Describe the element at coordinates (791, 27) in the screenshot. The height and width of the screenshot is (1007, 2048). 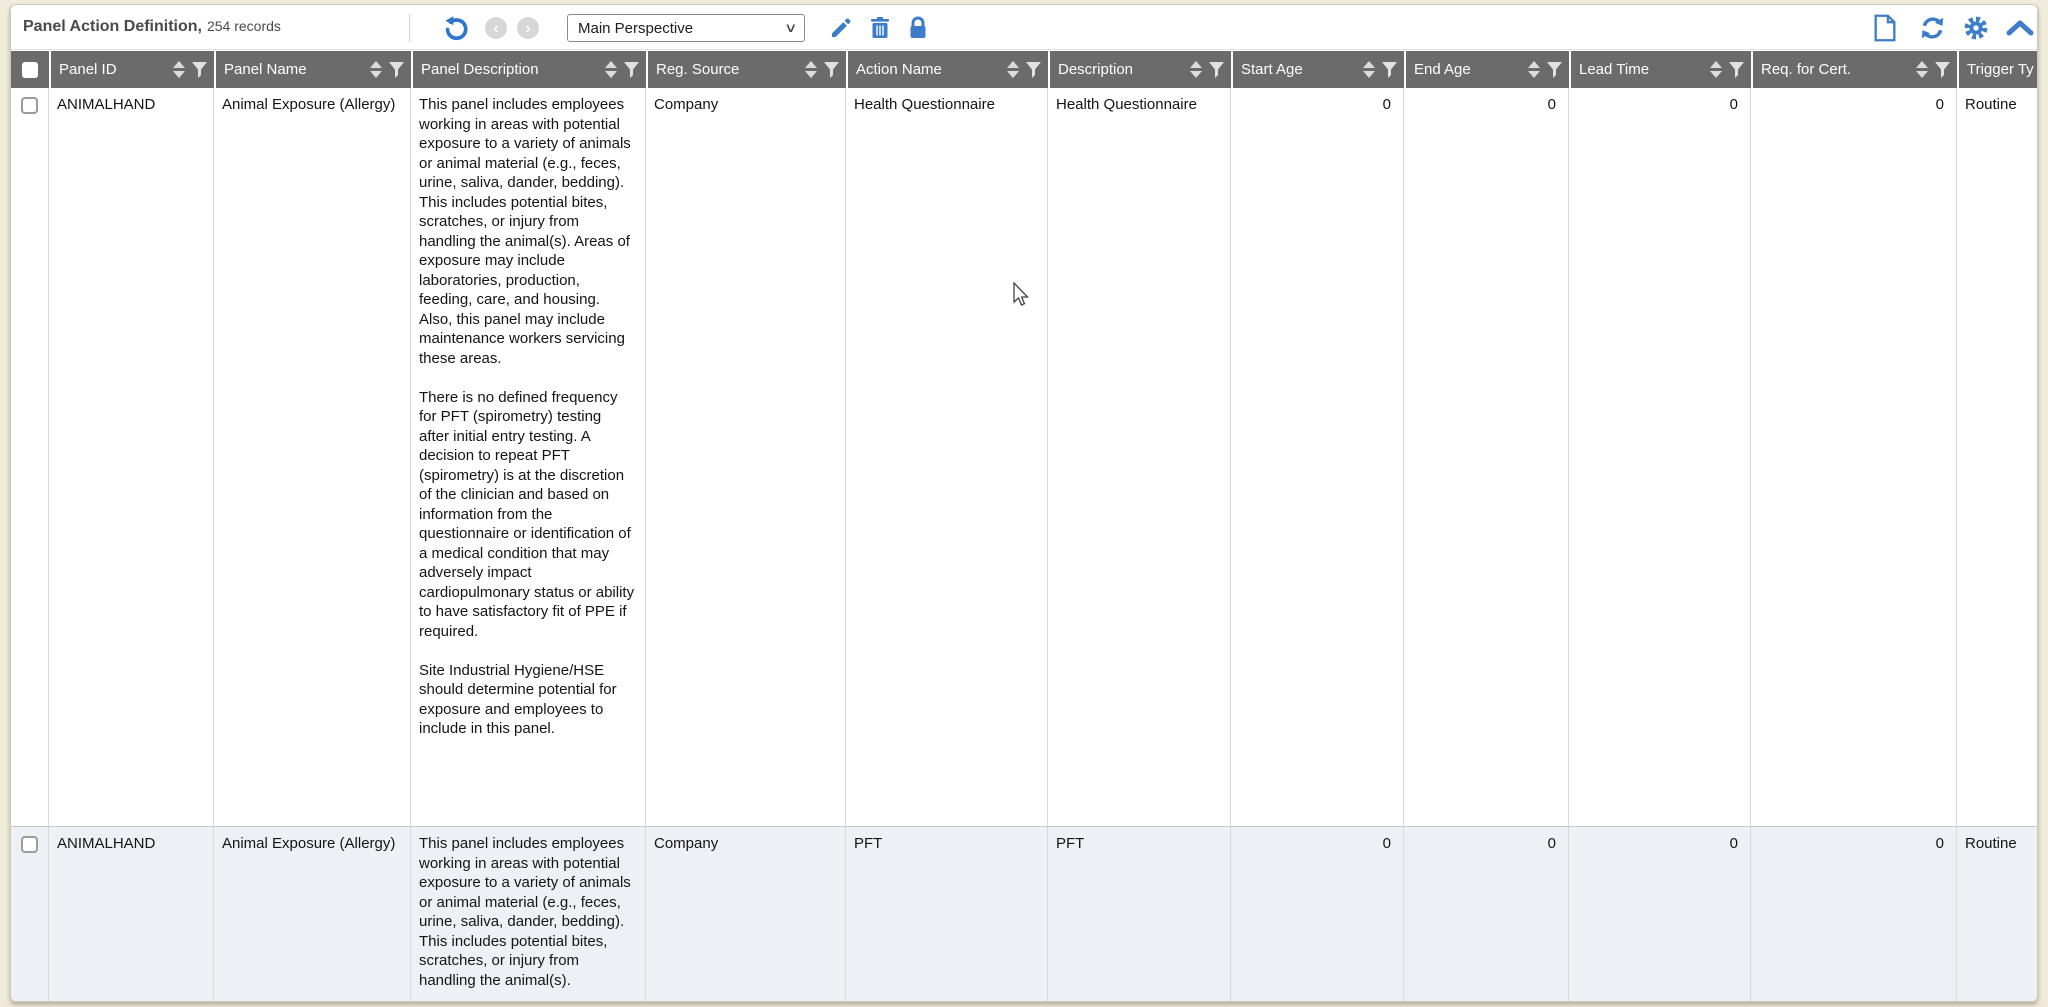
I see `chevron-down-icon: ∨` at that location.